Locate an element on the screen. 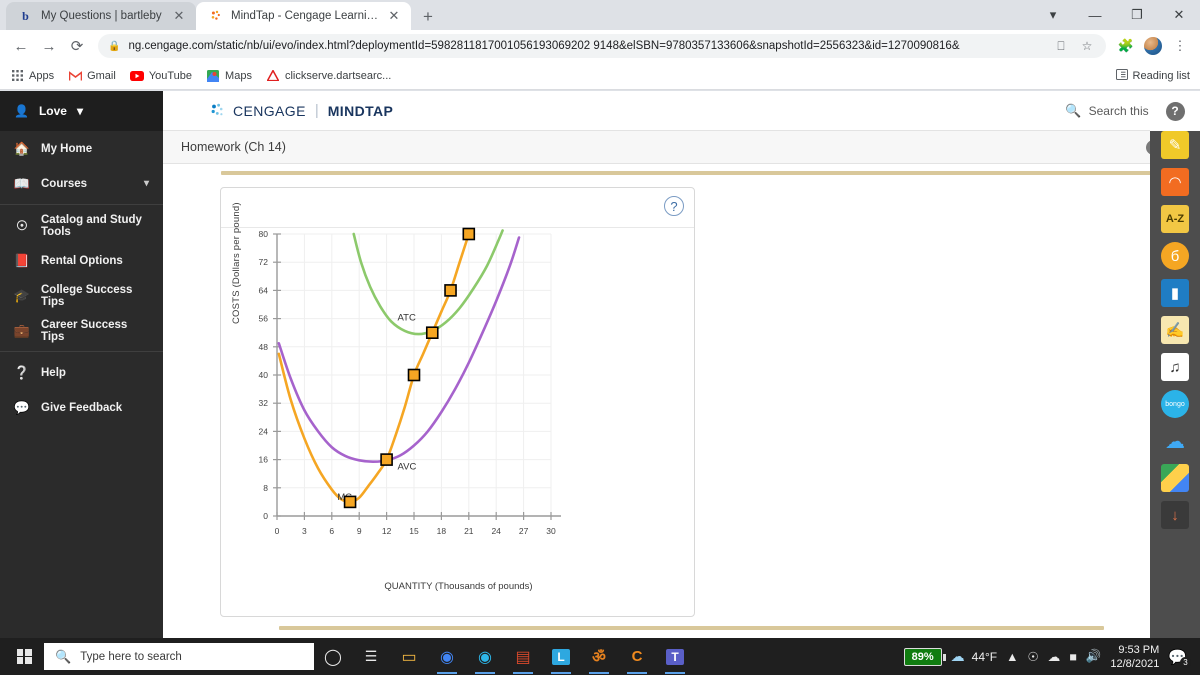 The image size is (1200, 675). reload-button: ⟳ is located at coordinates (77, 46).